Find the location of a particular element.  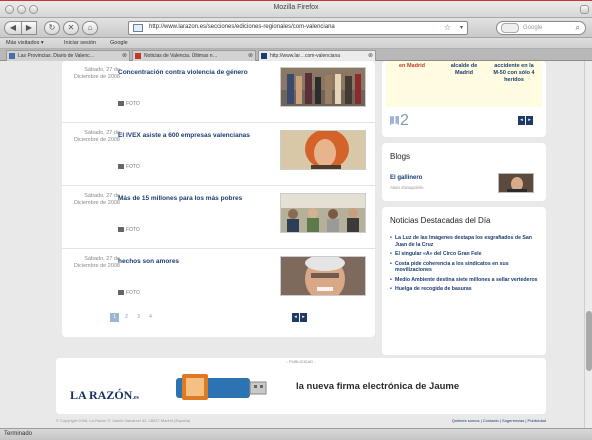

bookmark-mas-visitados: Más visitados ▾ is located at coordinates (25, 43).